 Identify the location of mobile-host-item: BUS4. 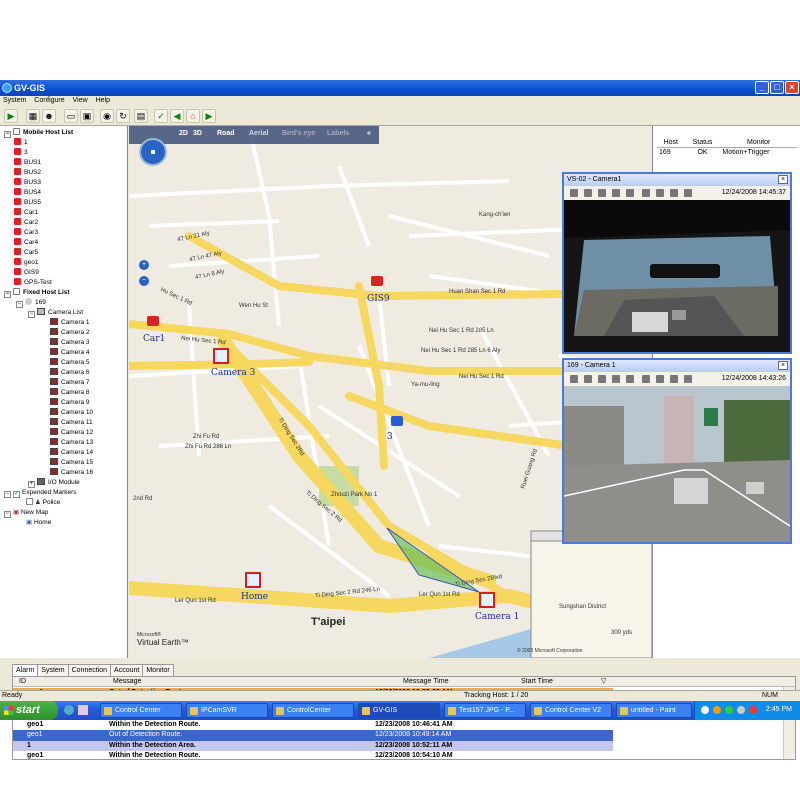
(27, 193).